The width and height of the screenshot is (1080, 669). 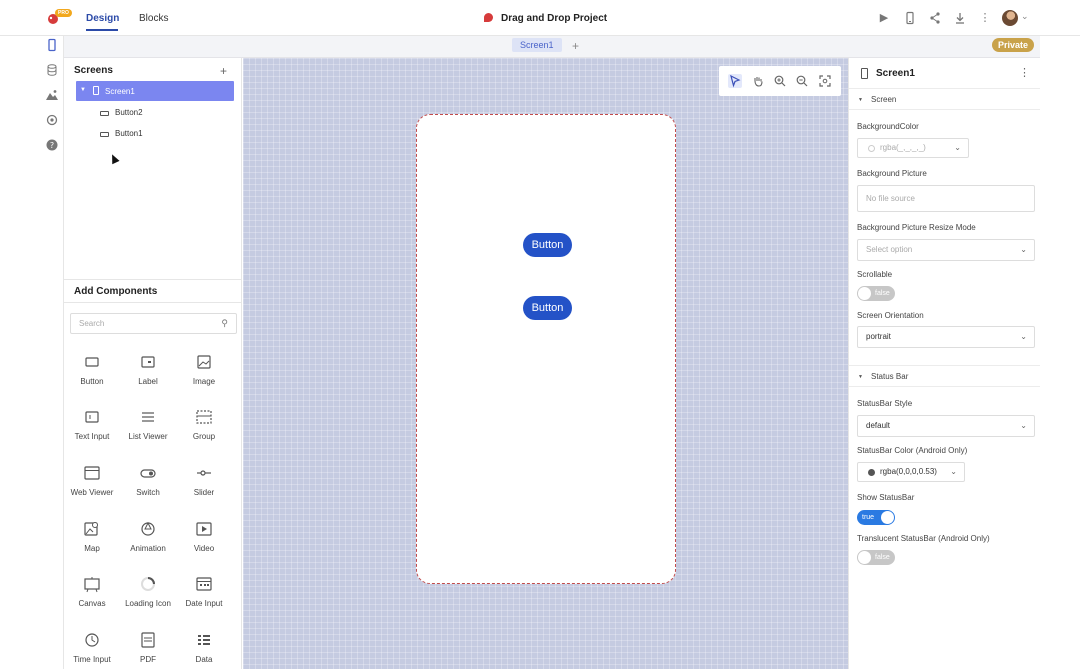 I want to click on settings-icon, so click(x=52, y=120).